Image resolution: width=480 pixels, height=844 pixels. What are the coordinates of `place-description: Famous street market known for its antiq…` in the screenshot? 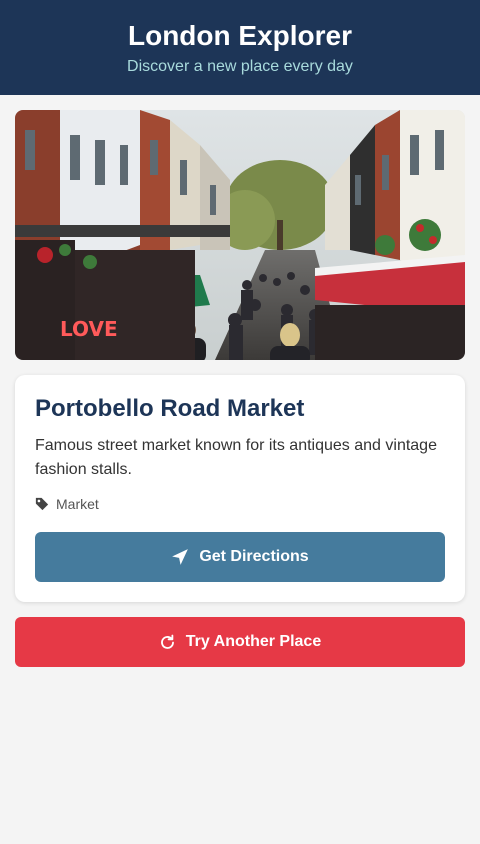 It's located at (236, 457).